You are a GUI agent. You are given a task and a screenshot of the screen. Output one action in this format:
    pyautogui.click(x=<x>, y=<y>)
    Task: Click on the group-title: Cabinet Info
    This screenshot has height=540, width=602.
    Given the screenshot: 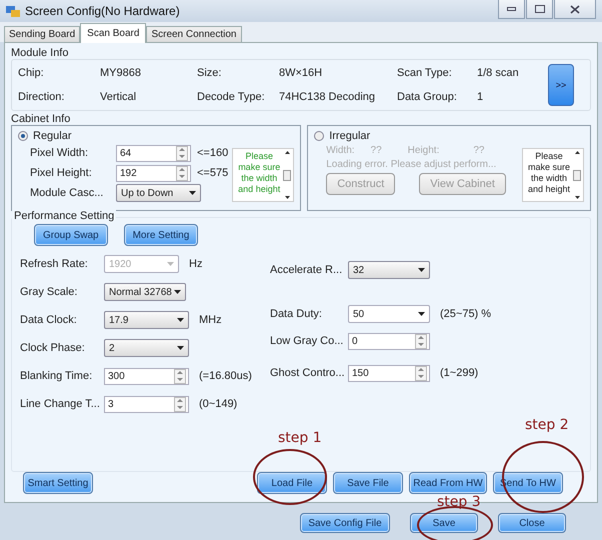 What is the action you would take?
    pyautogui.click(x=41, y=119)
    